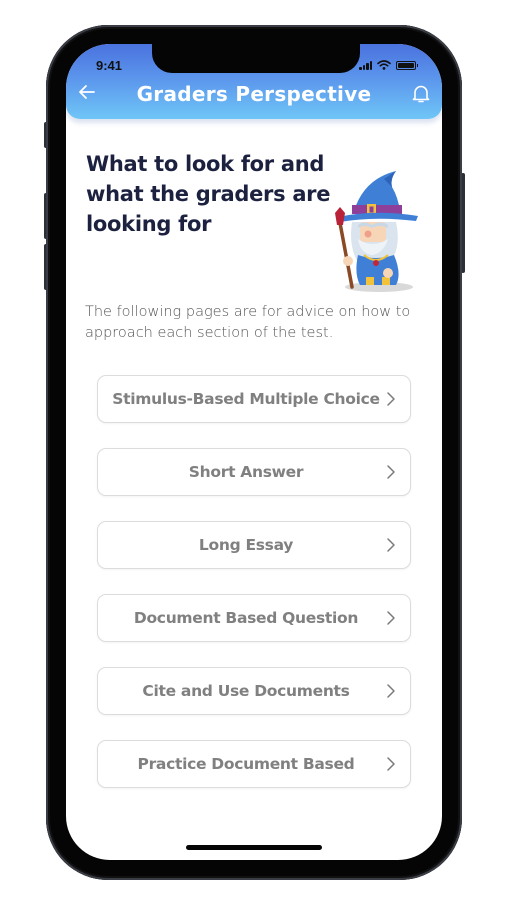  What do you see at coordinates (254, 847) in the screenshot?
I see `home-indicator` at bounding box center [254, 847].